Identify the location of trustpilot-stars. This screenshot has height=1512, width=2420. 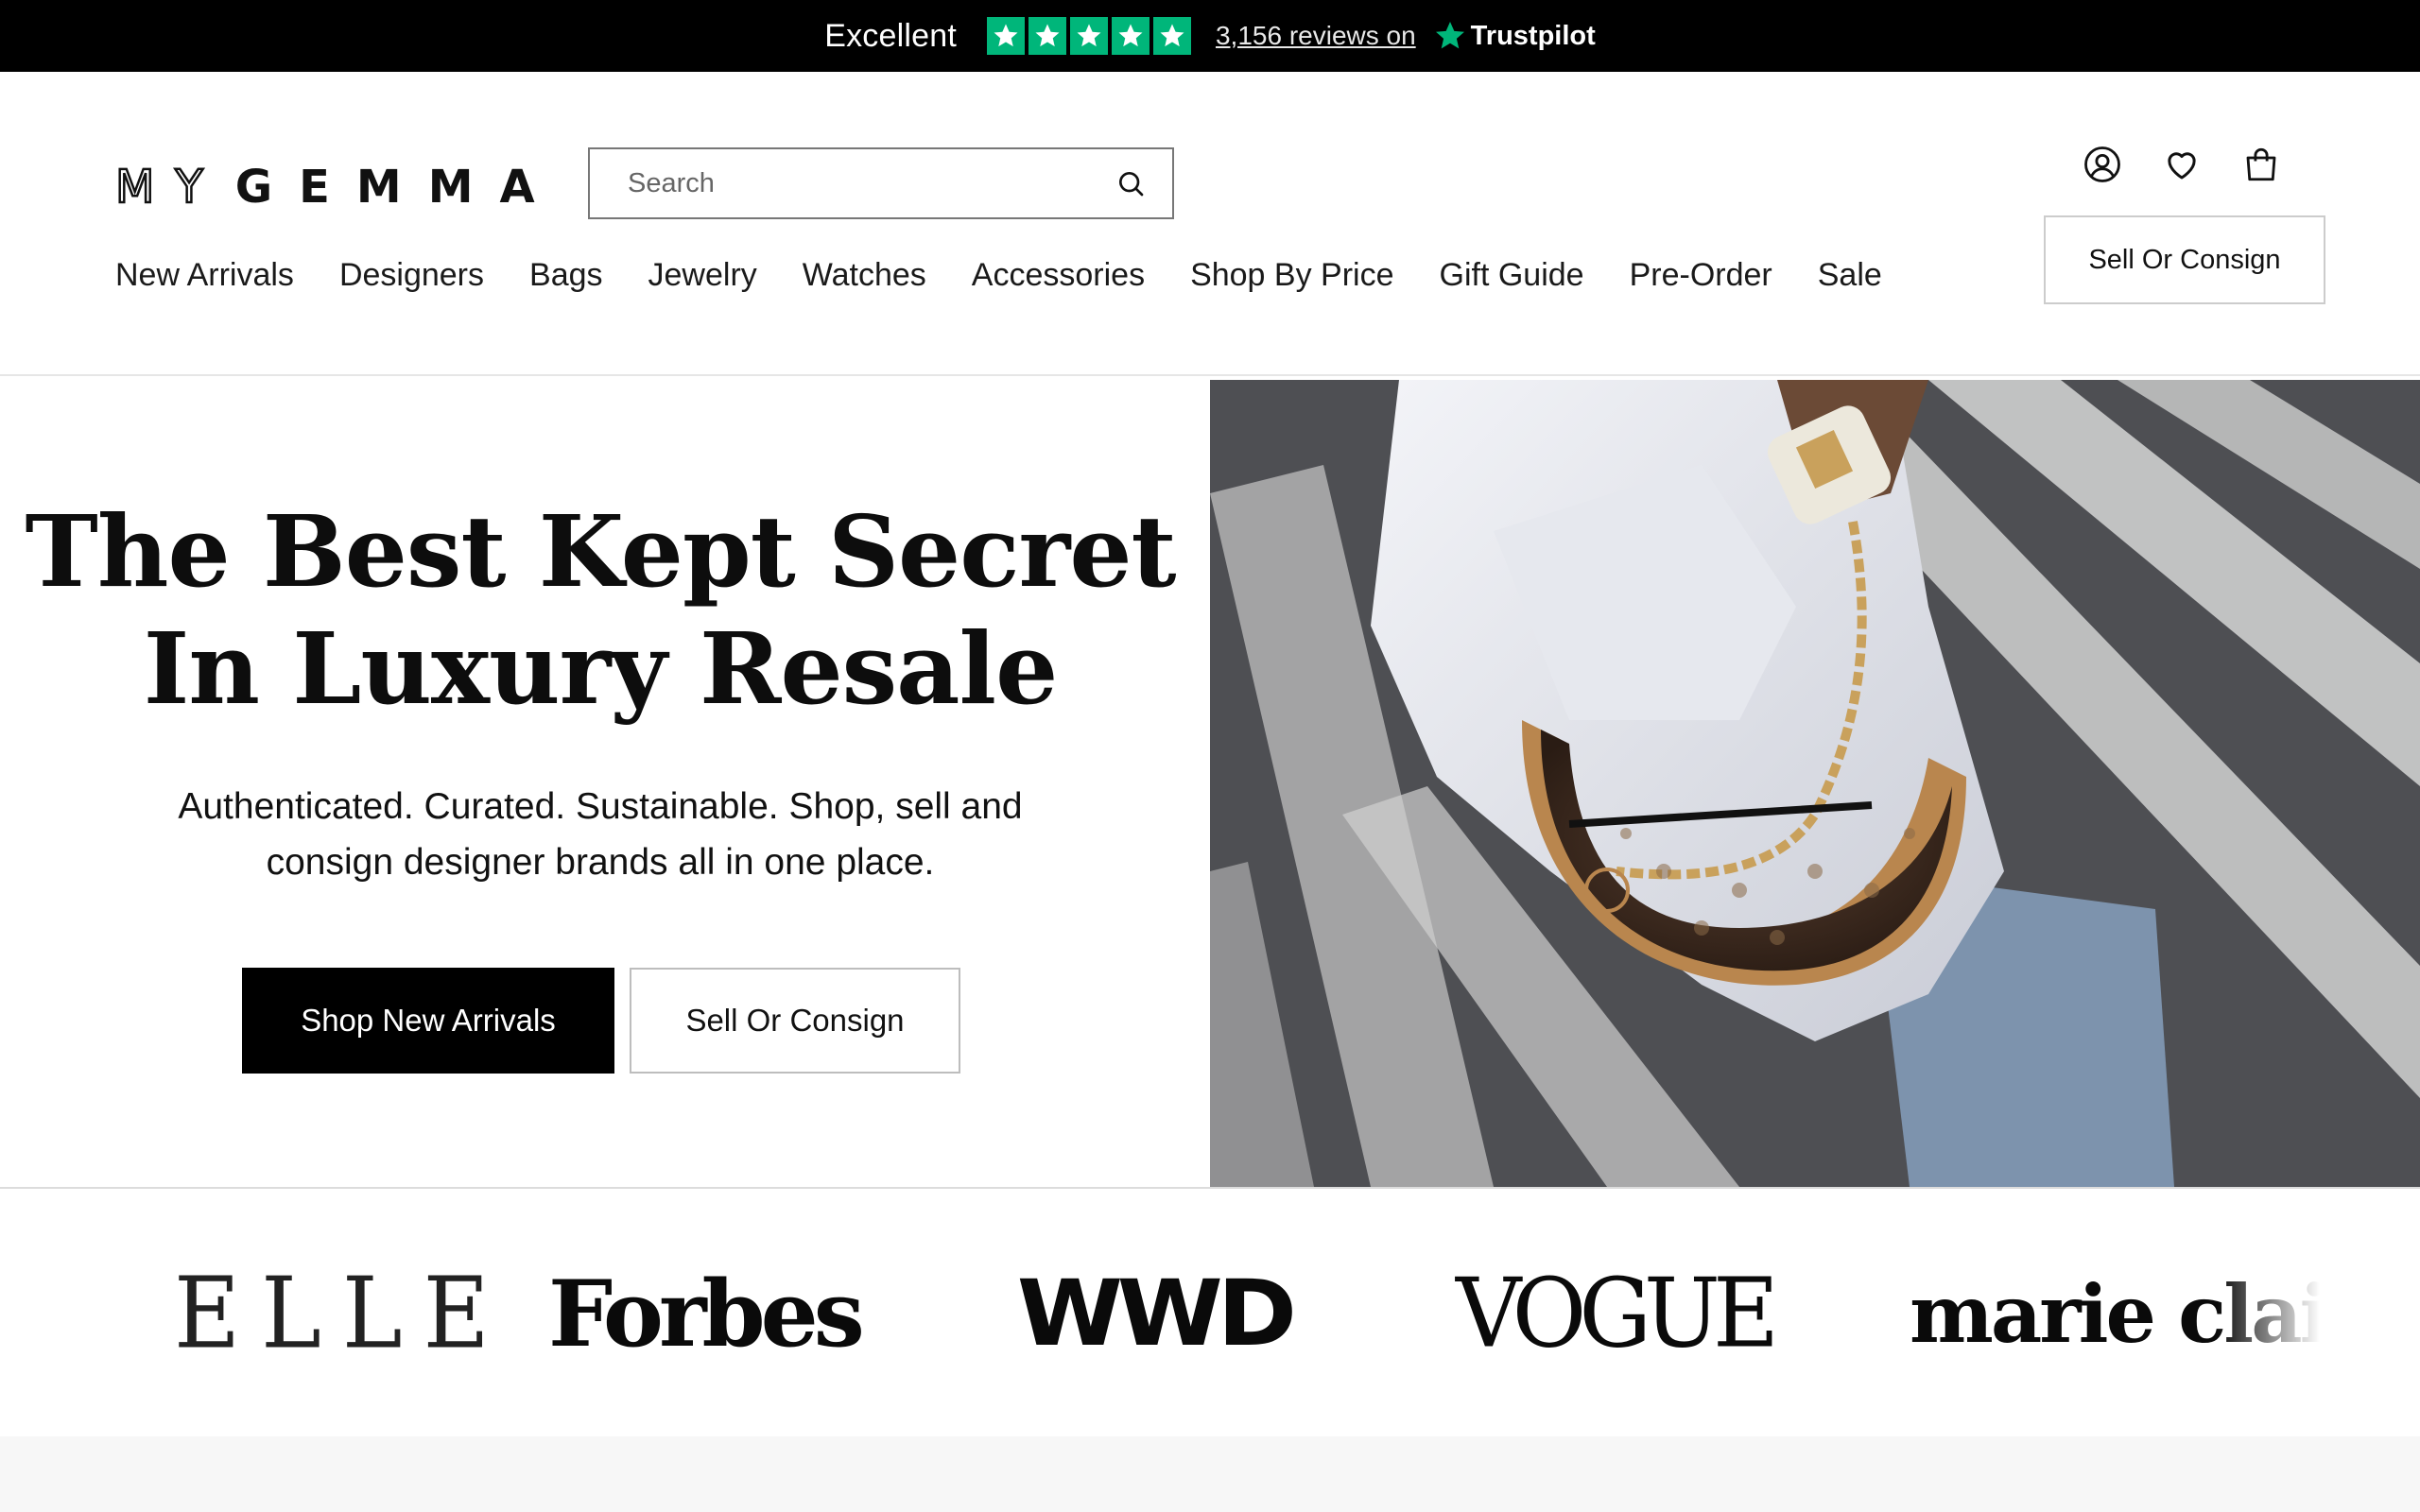
(1089, 36).